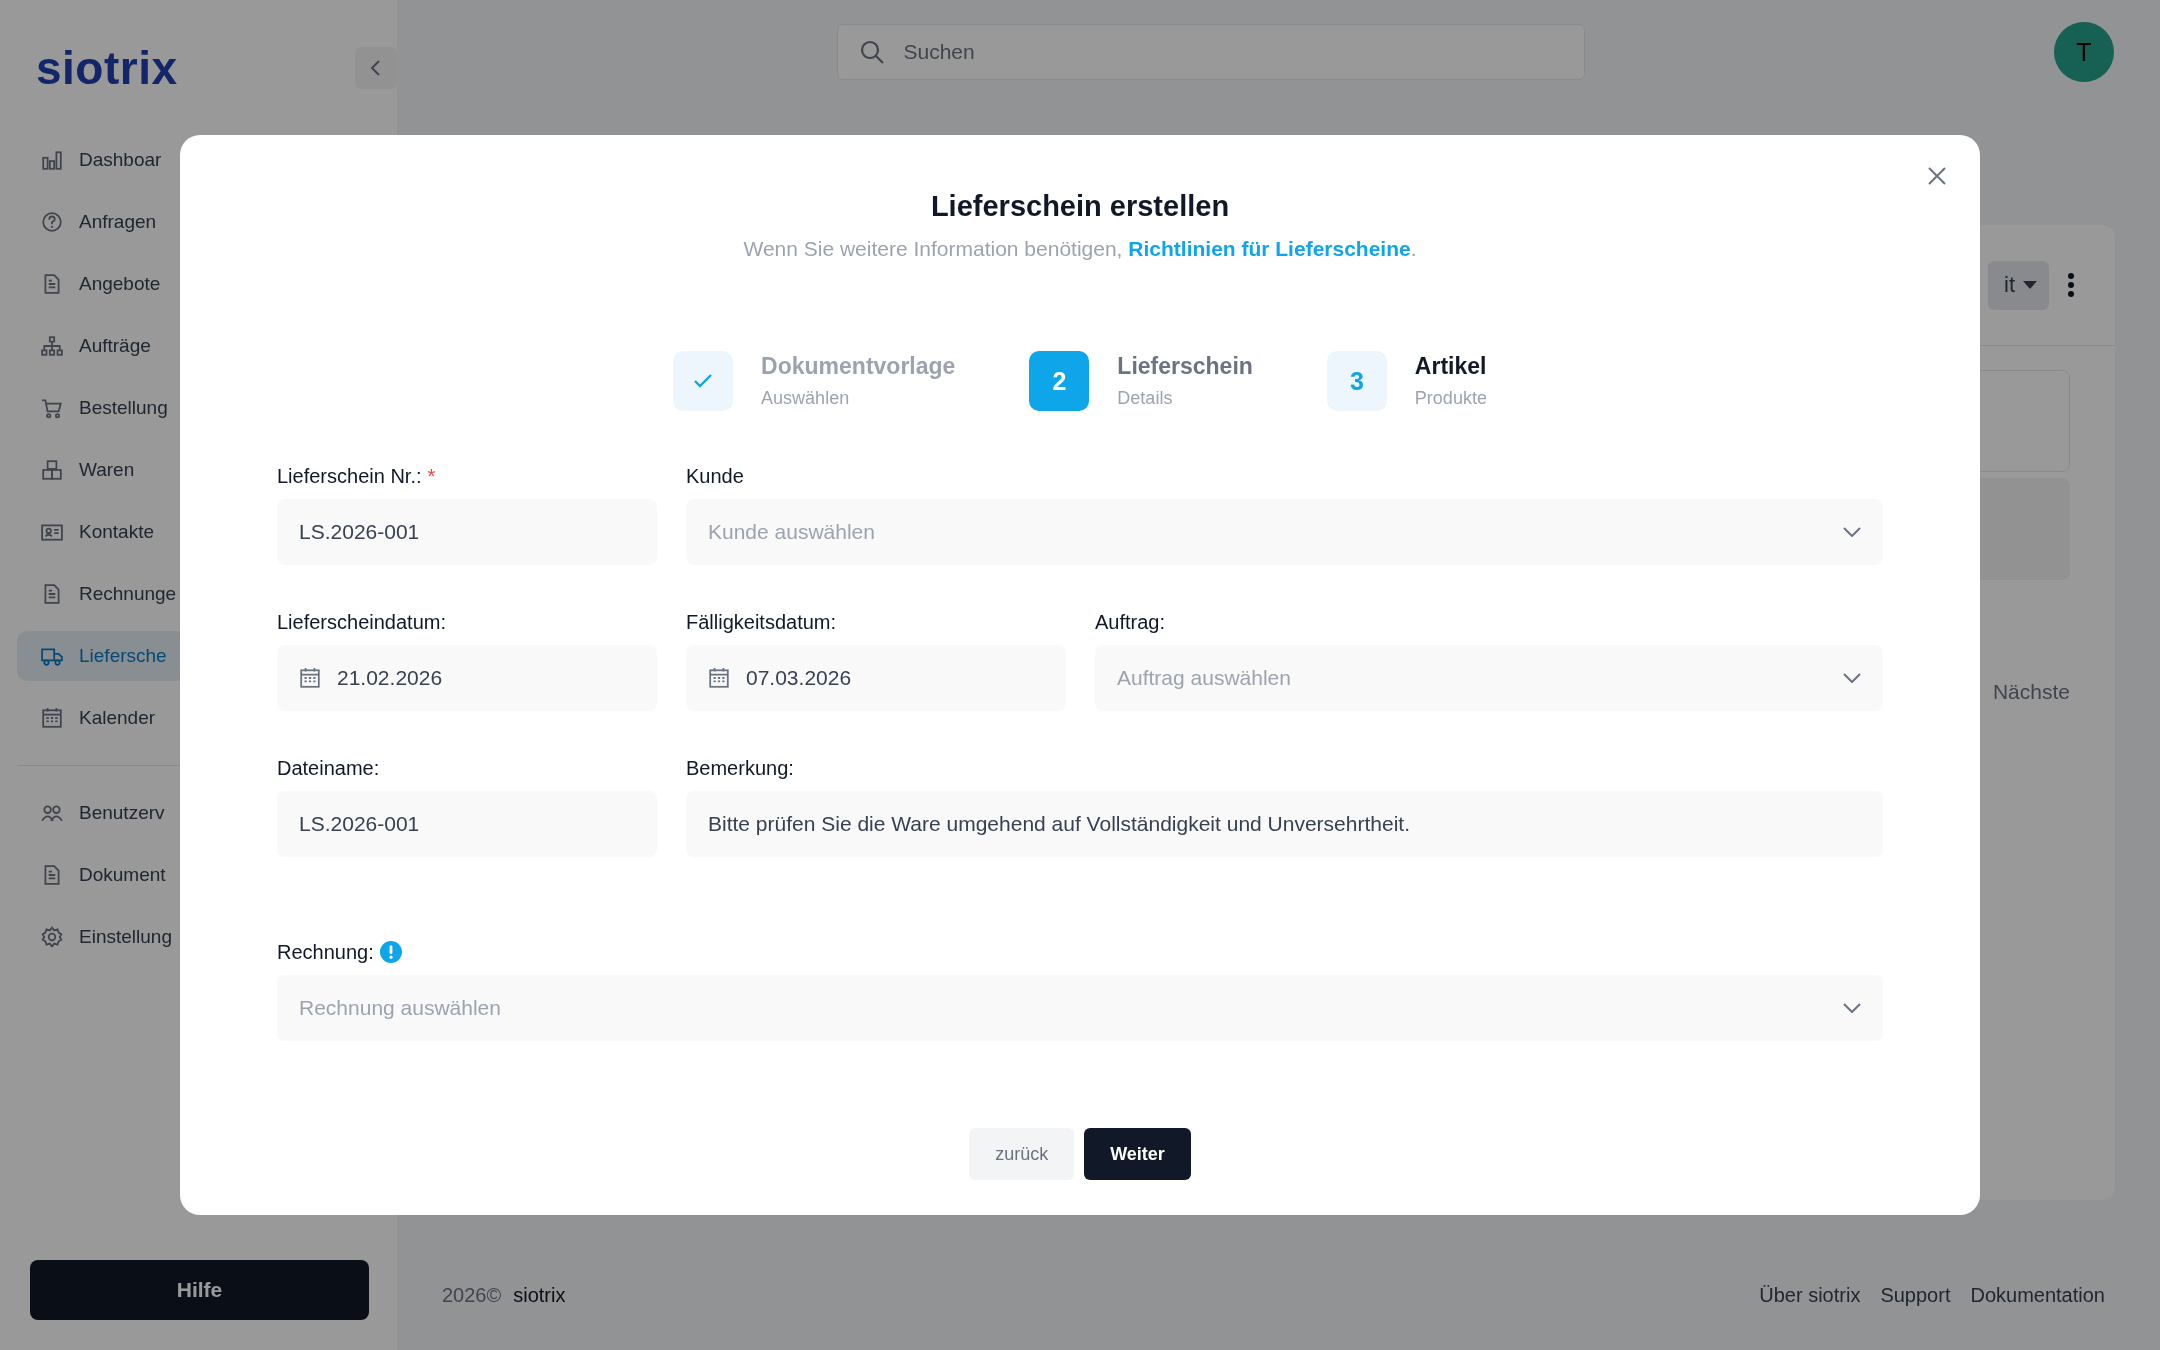  I want to click on step-indicator: 2, so click(1059, 381).